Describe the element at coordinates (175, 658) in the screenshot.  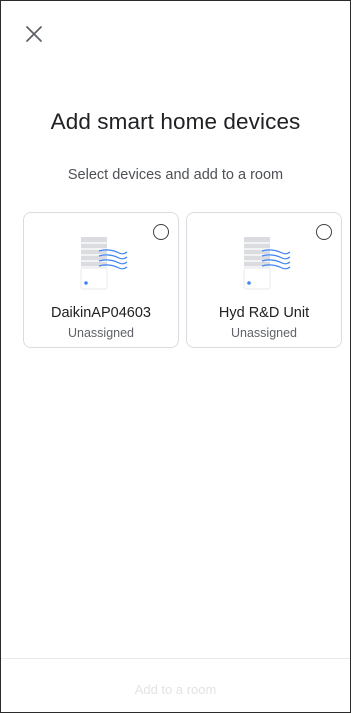
I see `footer-divider` at that location.